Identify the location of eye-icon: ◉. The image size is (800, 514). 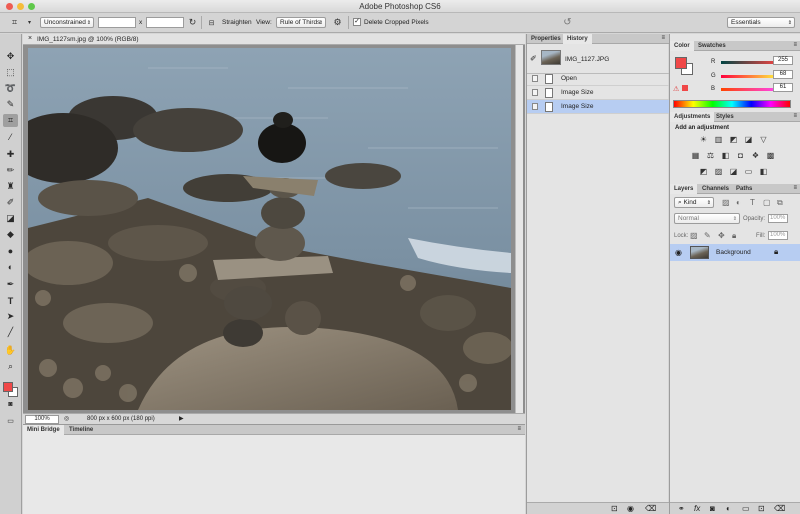
(678, 252).